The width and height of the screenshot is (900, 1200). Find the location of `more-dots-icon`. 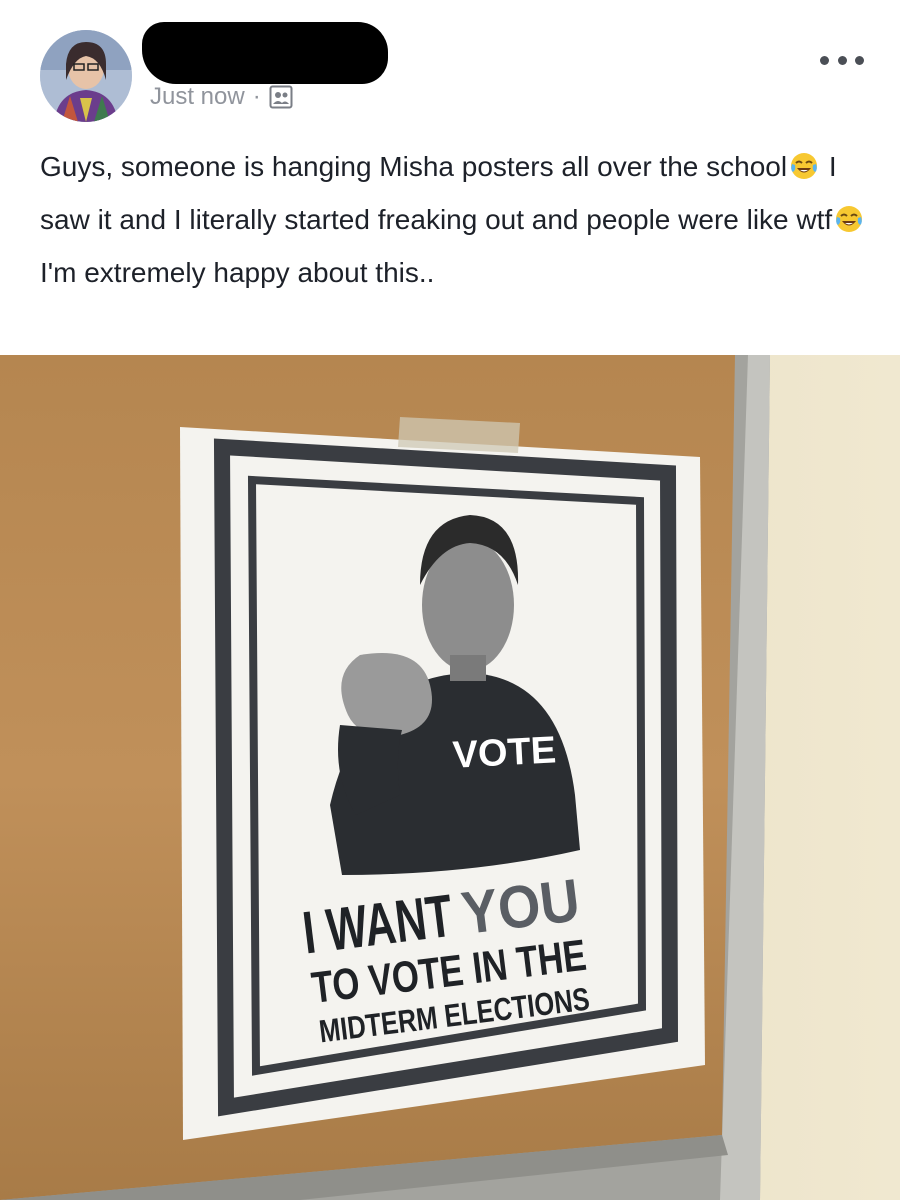

more-dots-icon is located at coordinates (824, 60).